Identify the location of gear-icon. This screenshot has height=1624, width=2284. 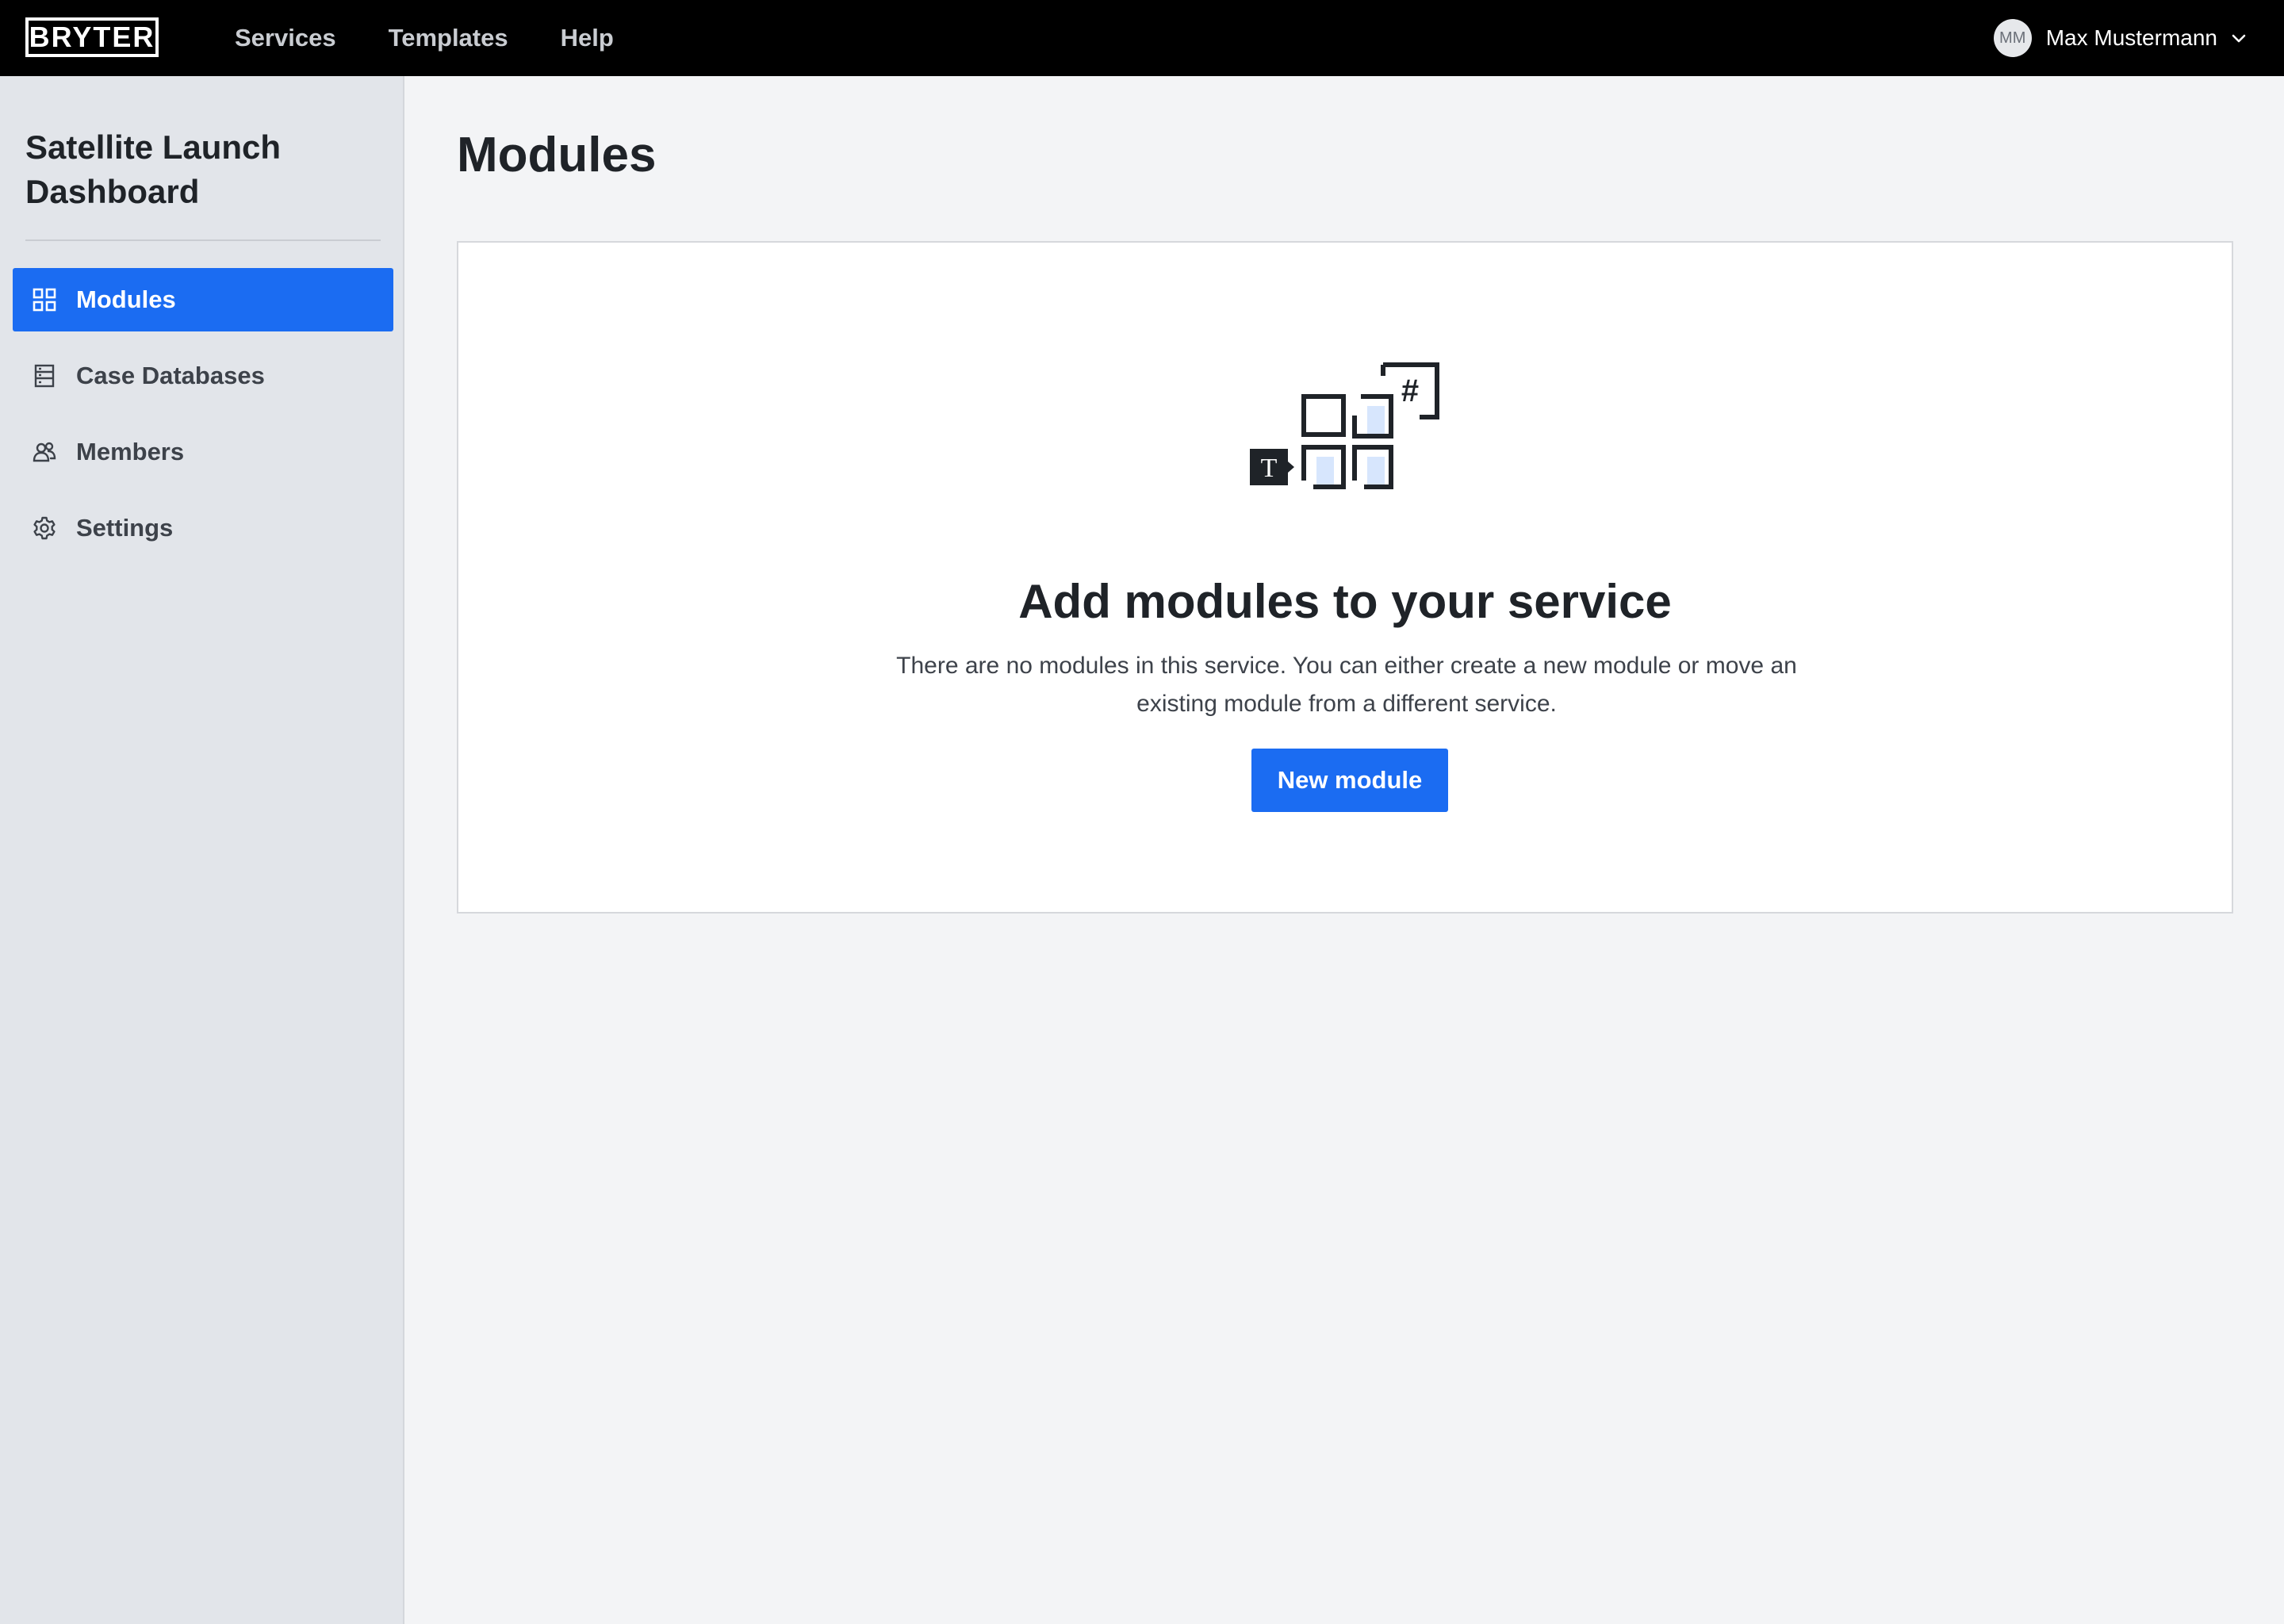
(44, 528).